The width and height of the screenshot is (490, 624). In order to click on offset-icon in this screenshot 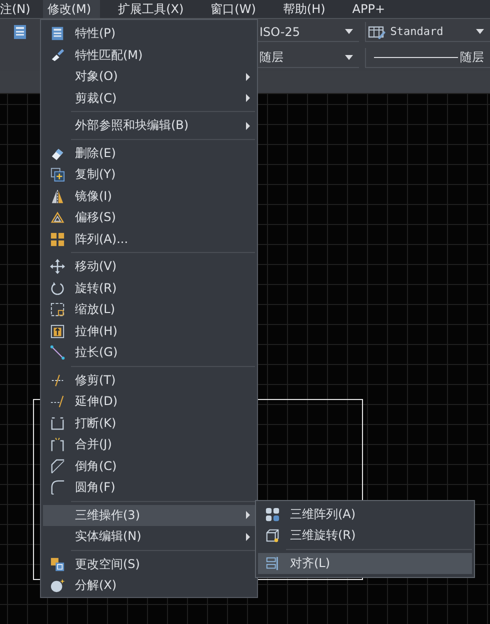, I will do `click(57, 218)`.